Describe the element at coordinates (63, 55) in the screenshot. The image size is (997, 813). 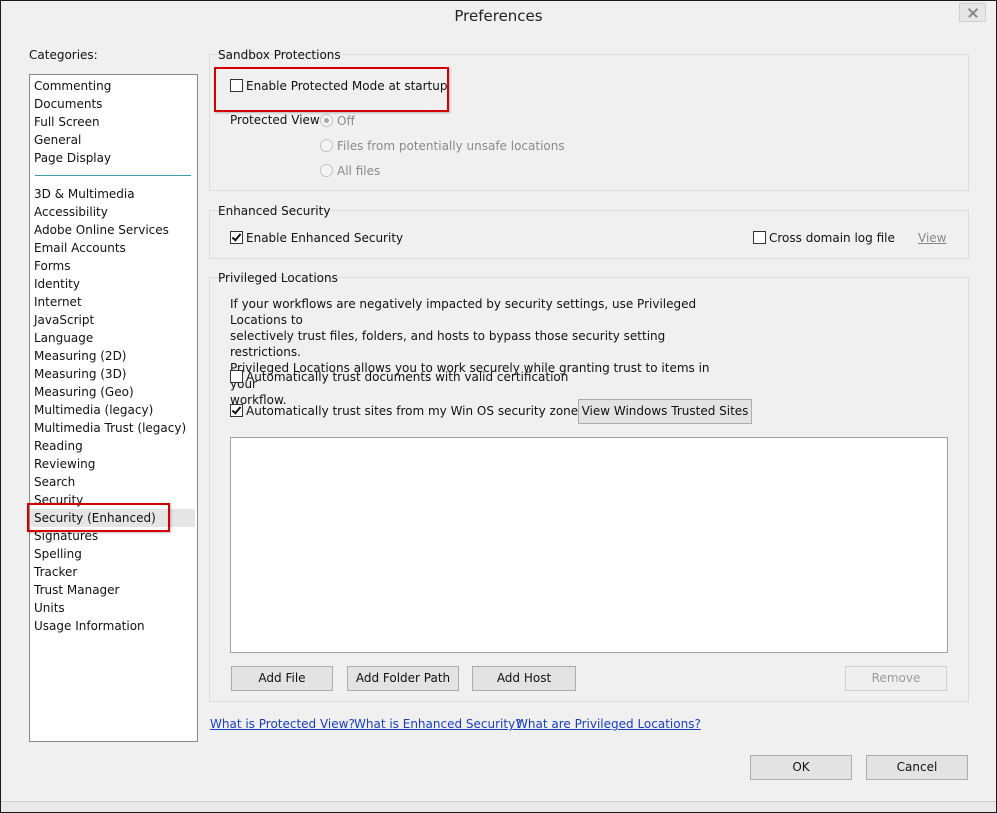
I see `categories-label: Categories:` at that location.